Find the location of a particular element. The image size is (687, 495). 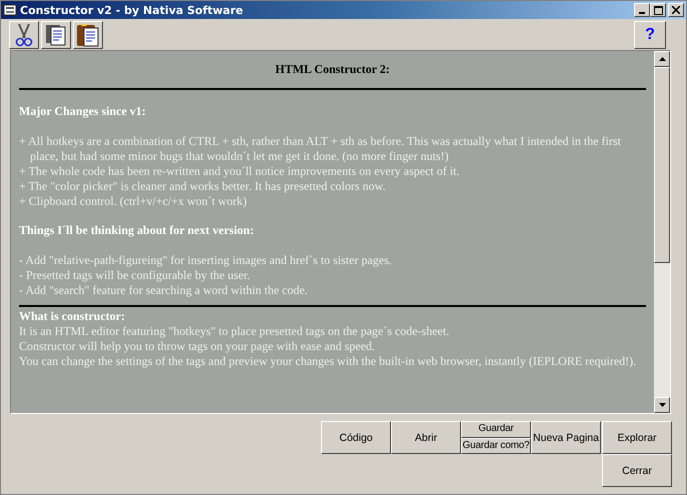

paragraph: + The "color picker" is cleaner and works better. It has presetted colors now. is located at coordinates (202, 186).